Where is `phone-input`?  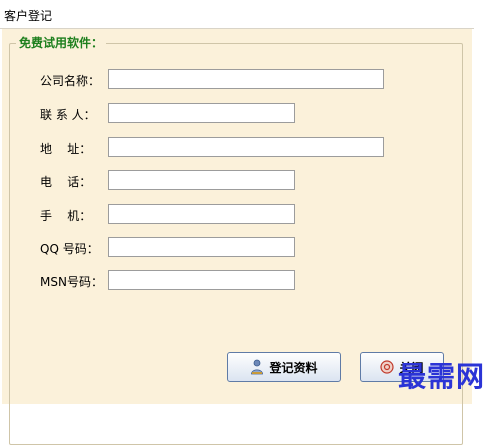
phone-input is located at coordinates (201, 180).